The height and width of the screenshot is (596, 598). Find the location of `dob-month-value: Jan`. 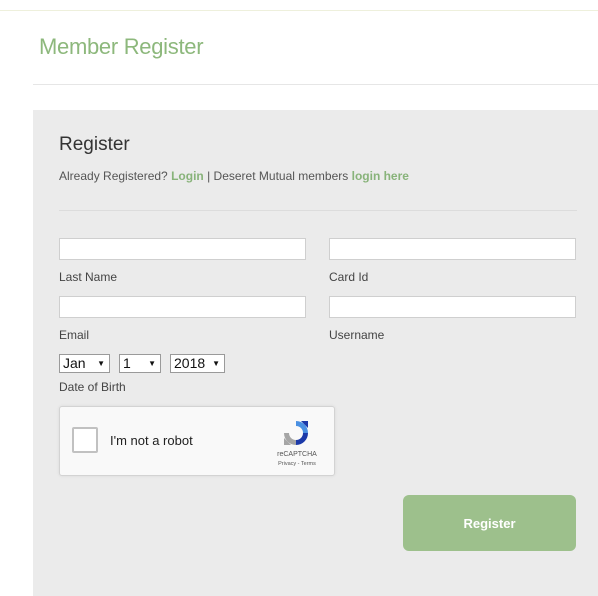

dob-month-value: Jan is located at coordinates (74, 363).